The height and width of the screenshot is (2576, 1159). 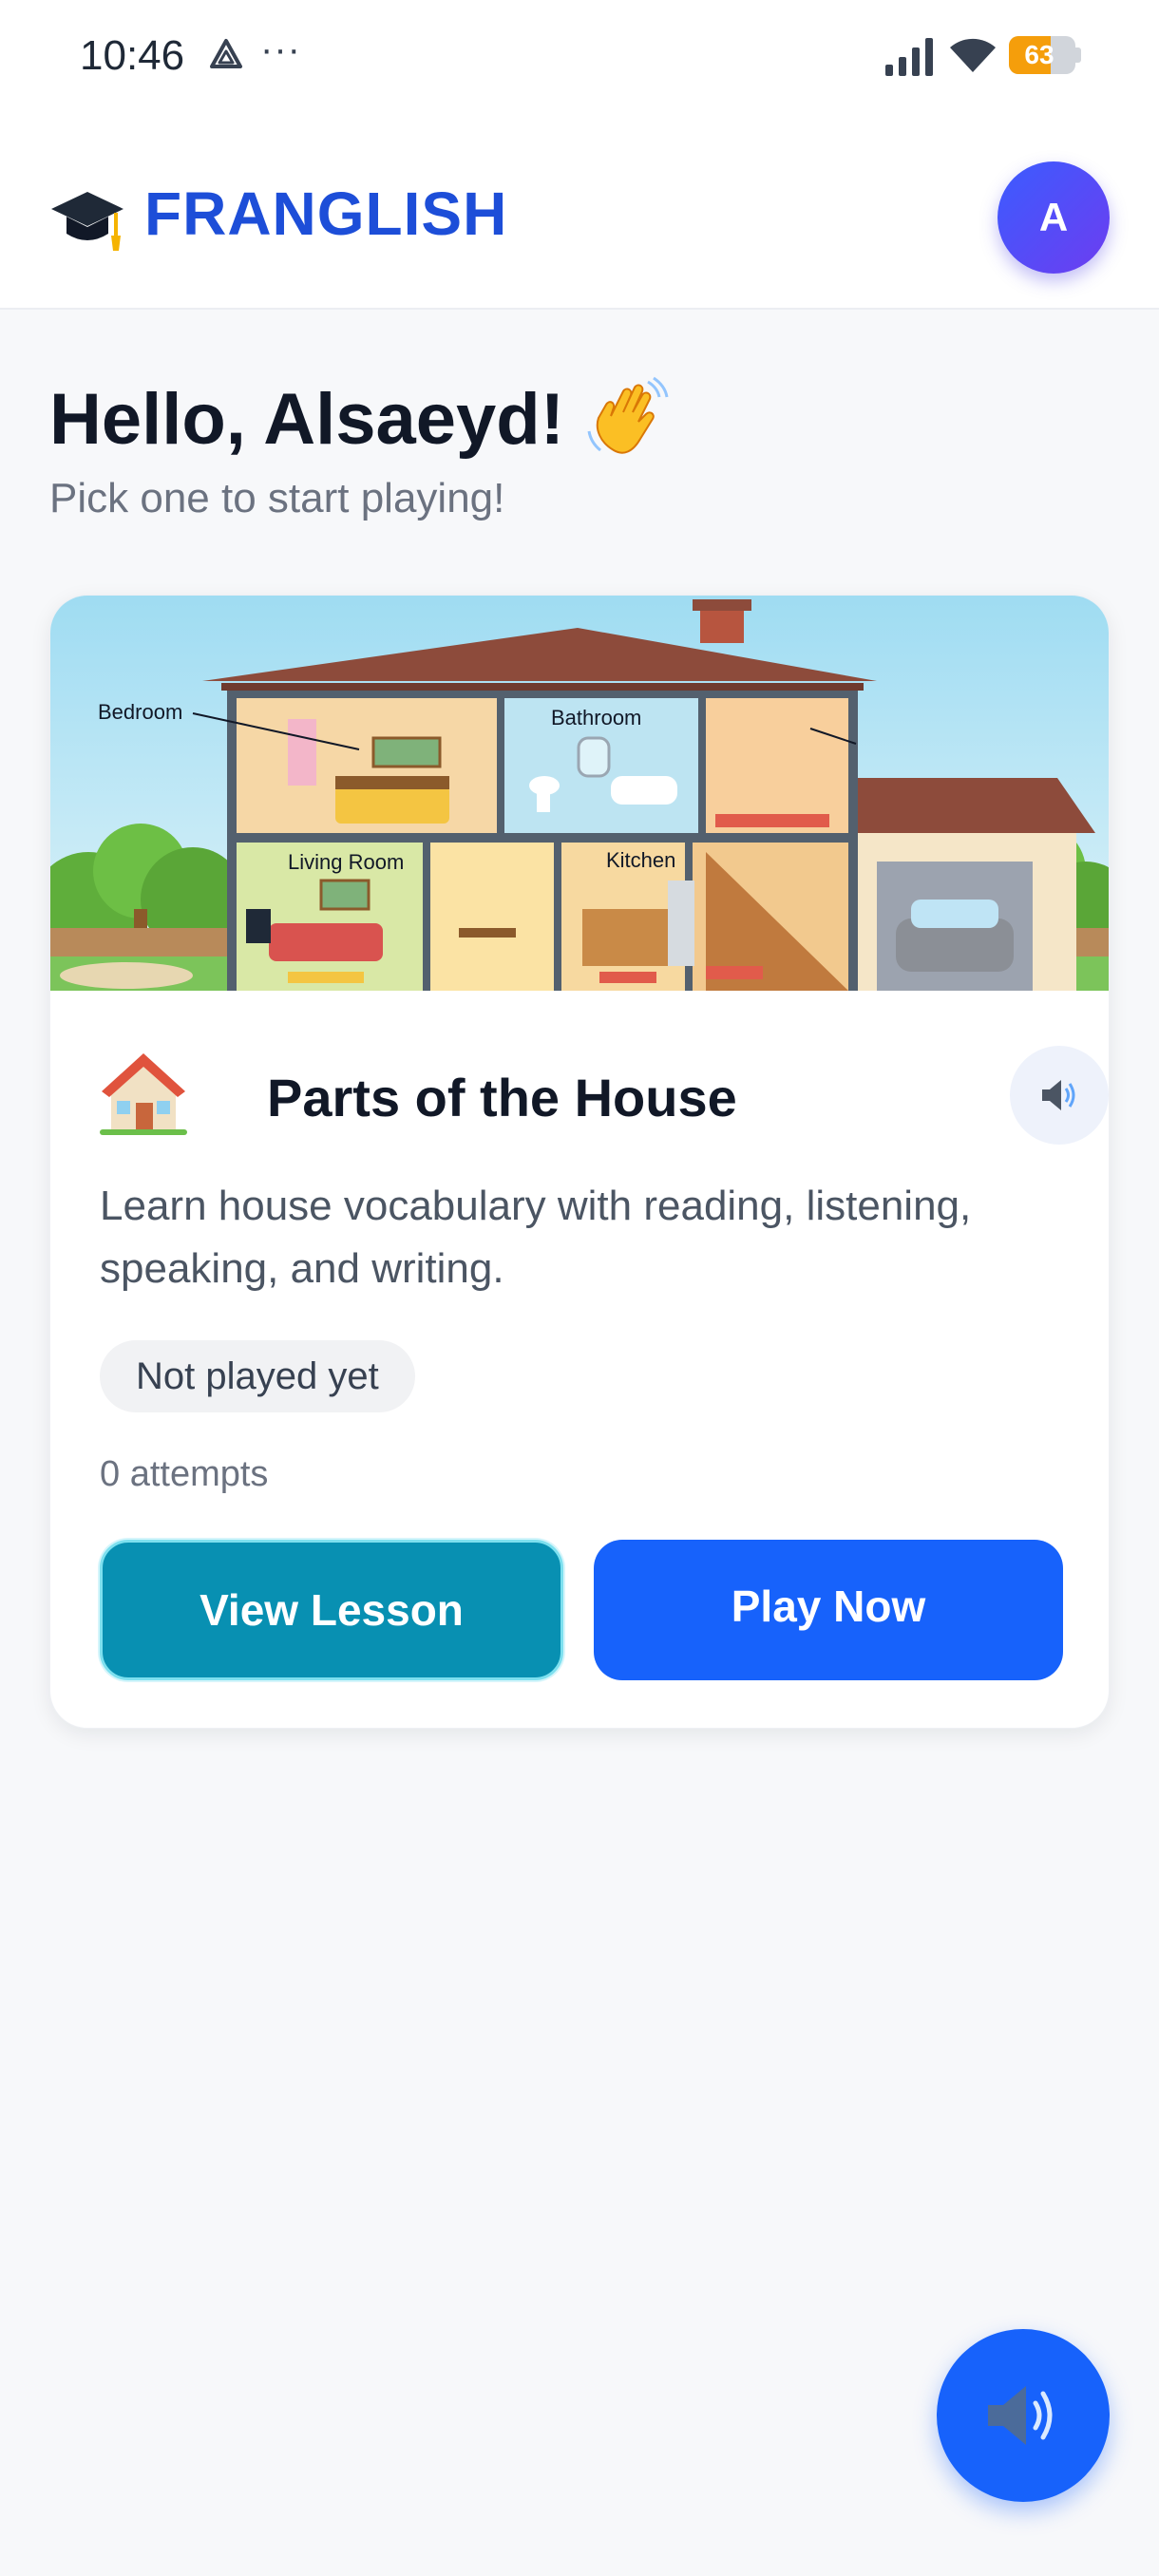 I want to click on status-bar: 10:46 ··· 63, so click(x=579, y=57).